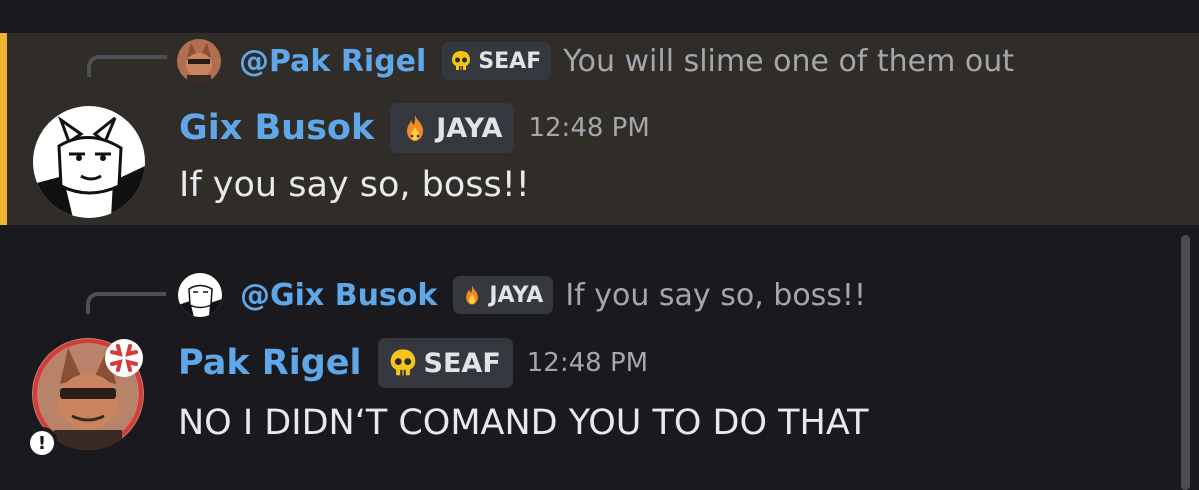 The width and height of the screenshot is (1199, 490). Describe the element at coordinates (270, 363) in the screenshot. I see `author-name: Pak Rigel` at that location.